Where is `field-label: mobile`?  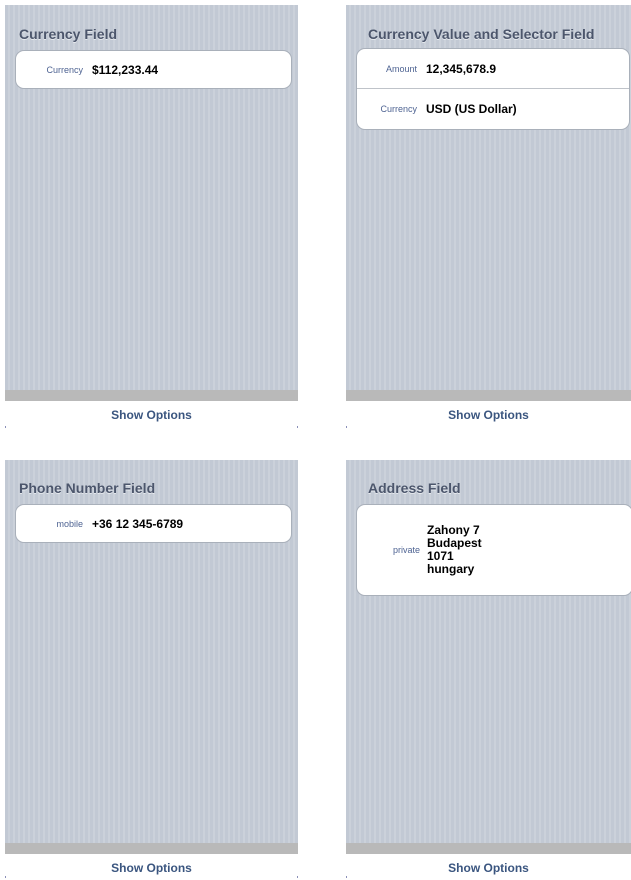 field-label: mobile is located at coordinates (69, 523).